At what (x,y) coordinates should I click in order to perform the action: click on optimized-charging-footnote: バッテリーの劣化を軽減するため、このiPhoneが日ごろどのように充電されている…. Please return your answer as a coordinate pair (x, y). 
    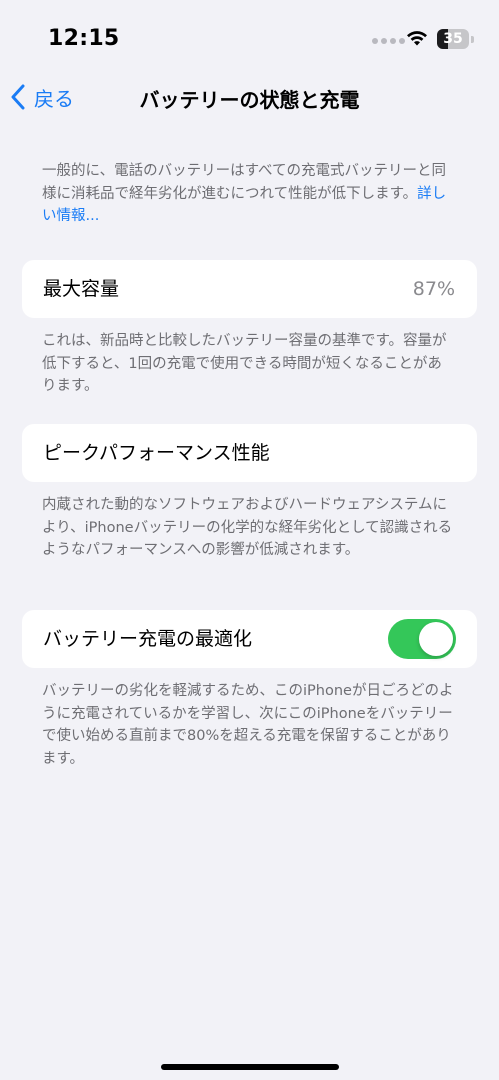
    Looking at the image, I should click on (248, 725).